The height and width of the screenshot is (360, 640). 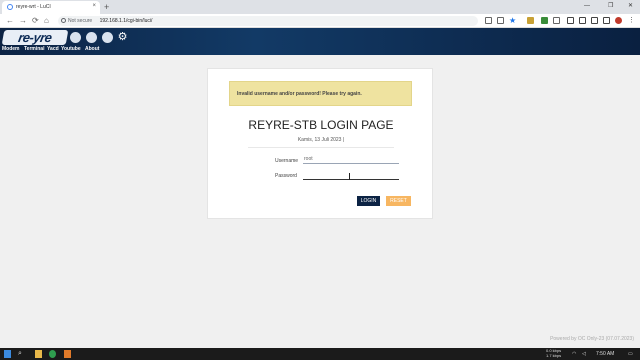 What do you see at coordinates (33, 7) in the screenshot?
I see `tab-title: reyre-wrt - LuCI` at bounding box center [33, 7].